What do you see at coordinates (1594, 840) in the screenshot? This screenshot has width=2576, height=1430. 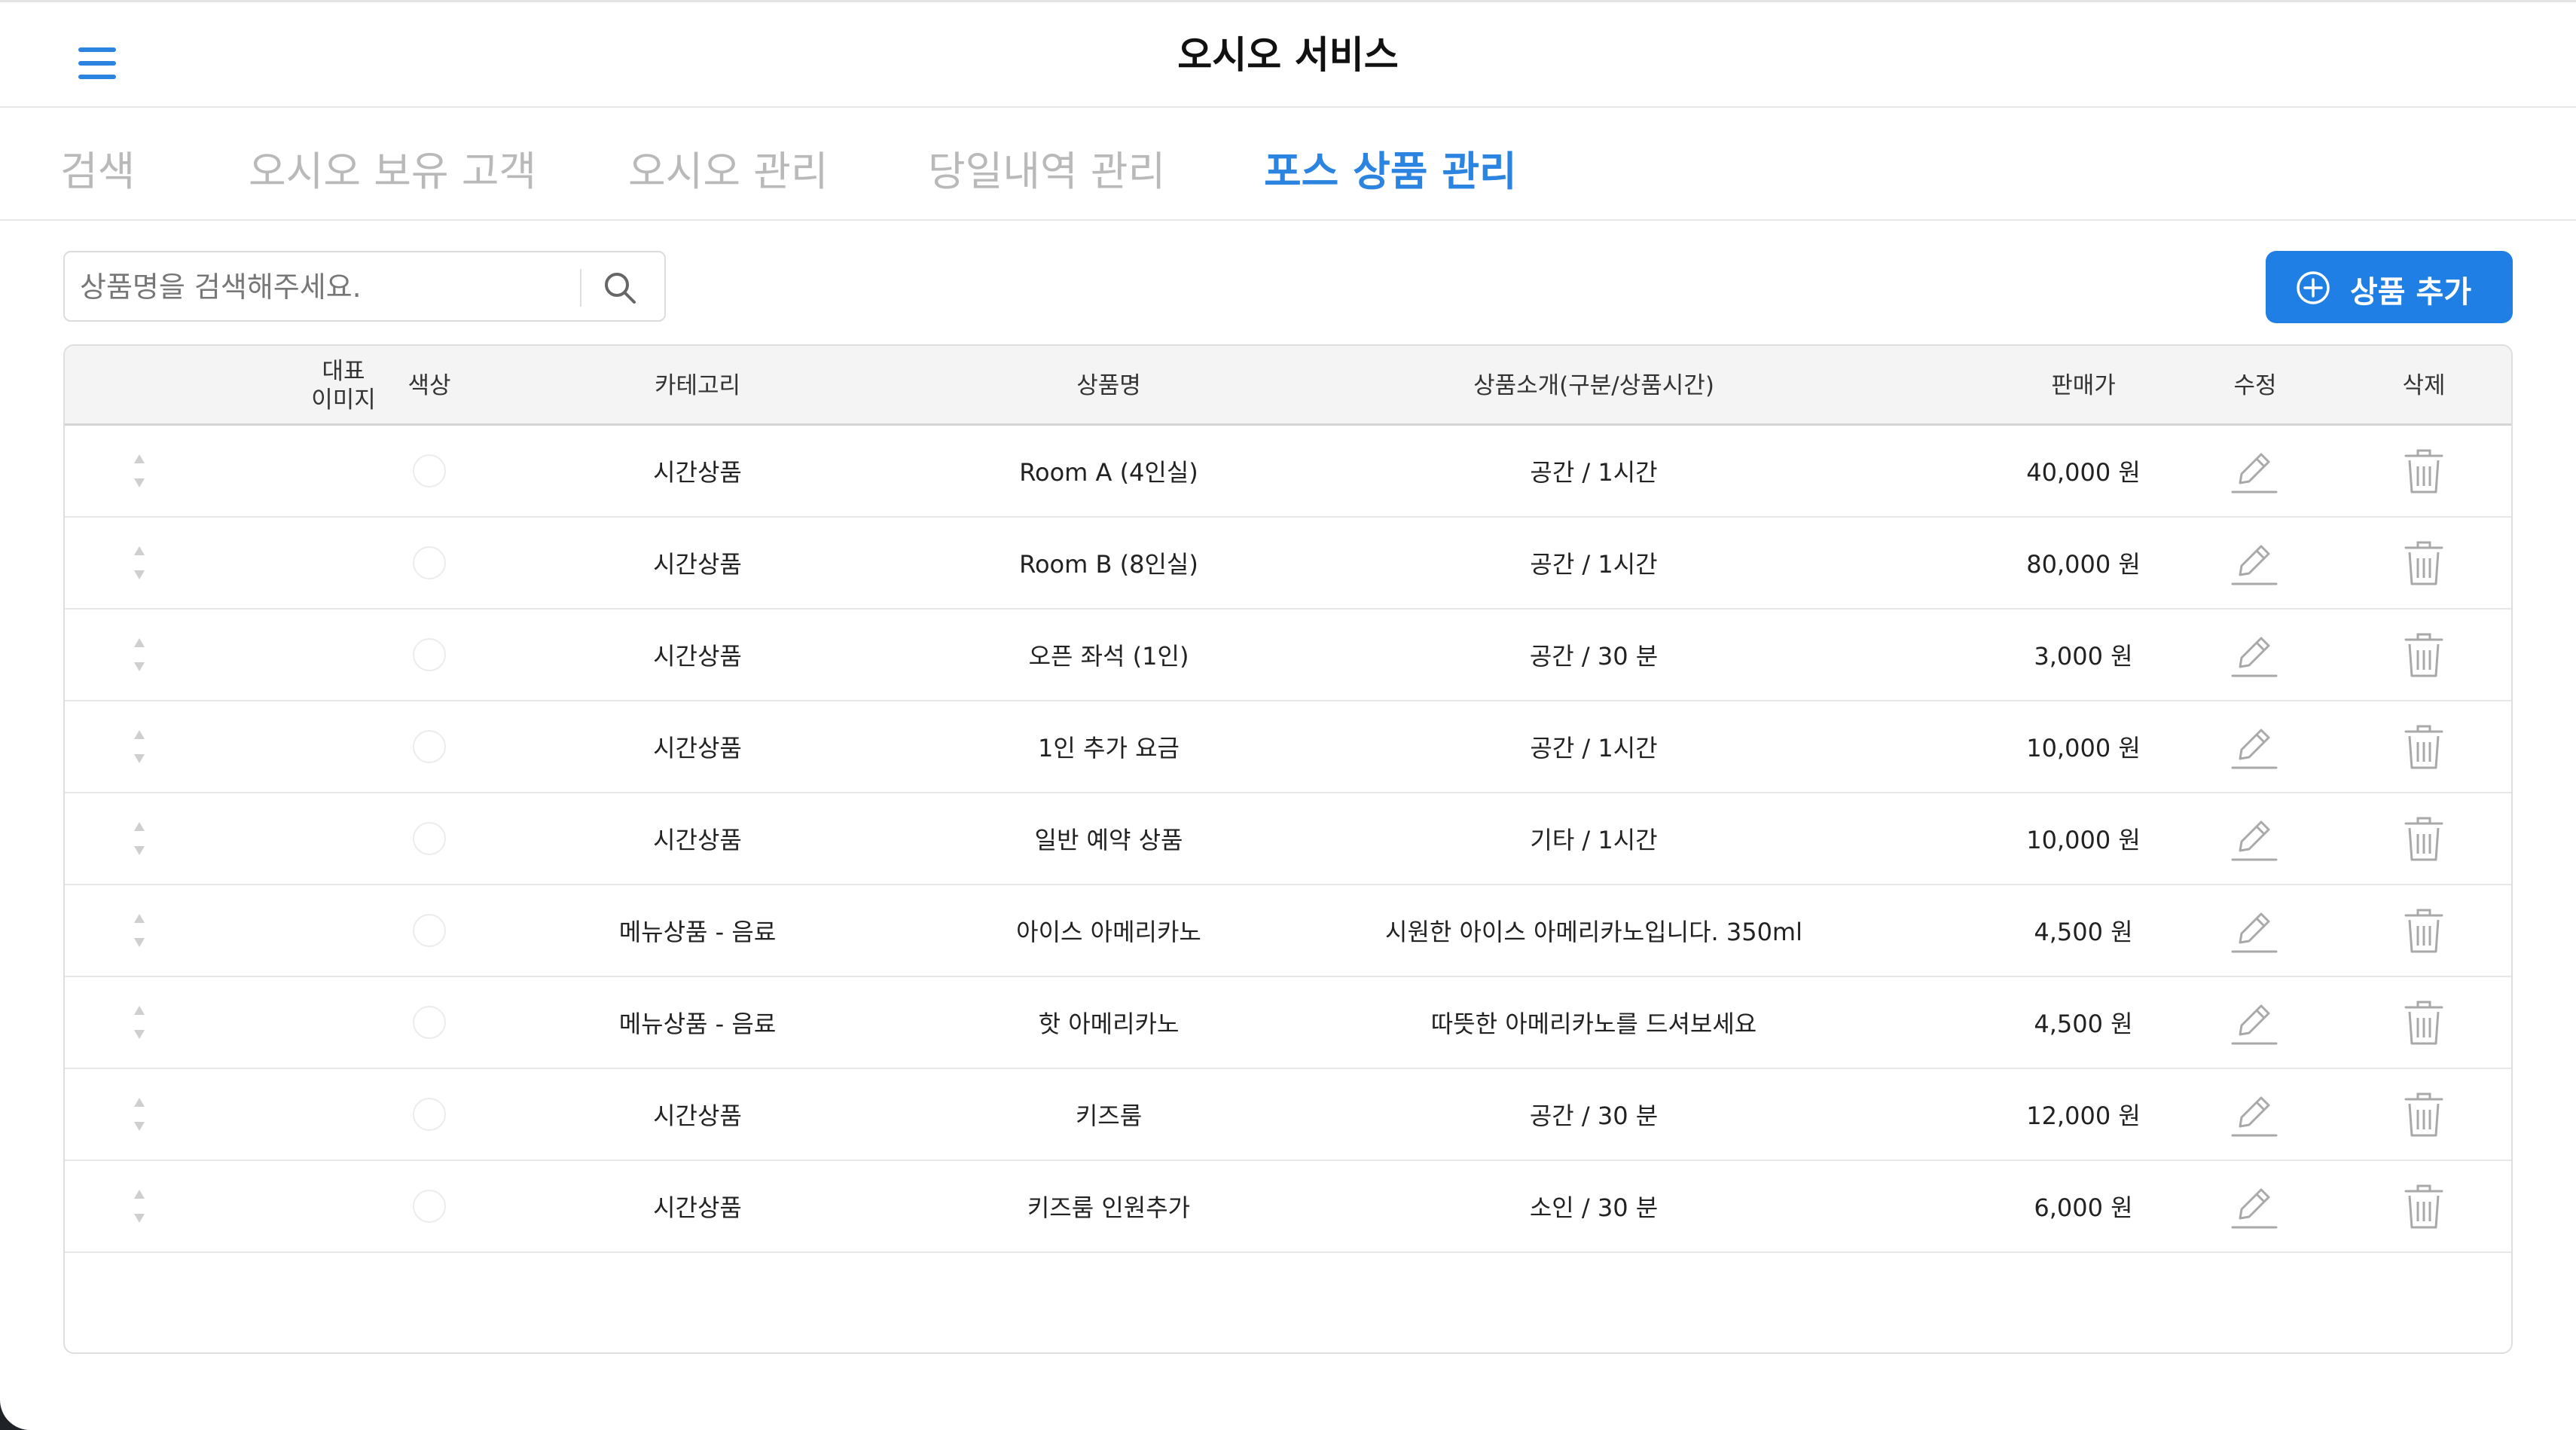 I see `product-intro-cell: 기타 / 1시간` at bounding box center [1594, 840].